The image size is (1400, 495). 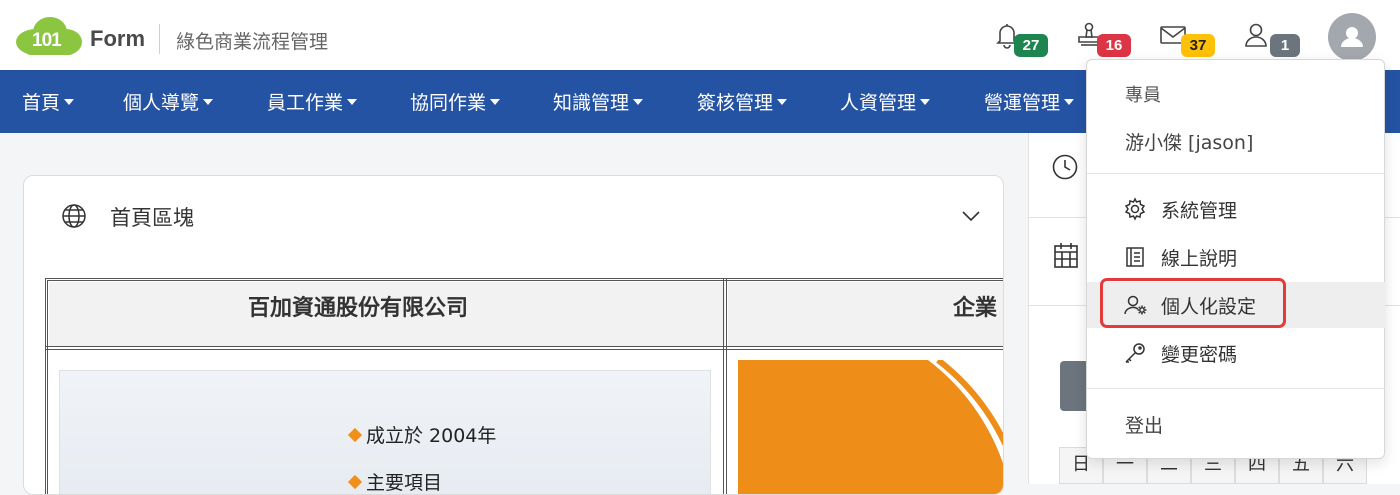 I want to click on company-name: 百加資通股份有限公司, so click(x=358, y=308).